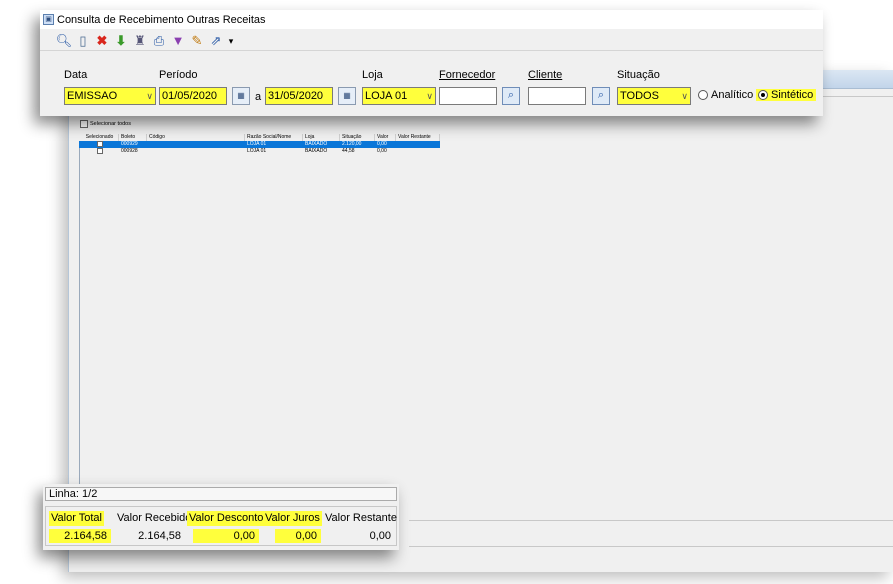 Image resolution: width=893 pixels, height=584 pixels. I want to click on select-all-label: Selecionar todos, so click(110, 124).